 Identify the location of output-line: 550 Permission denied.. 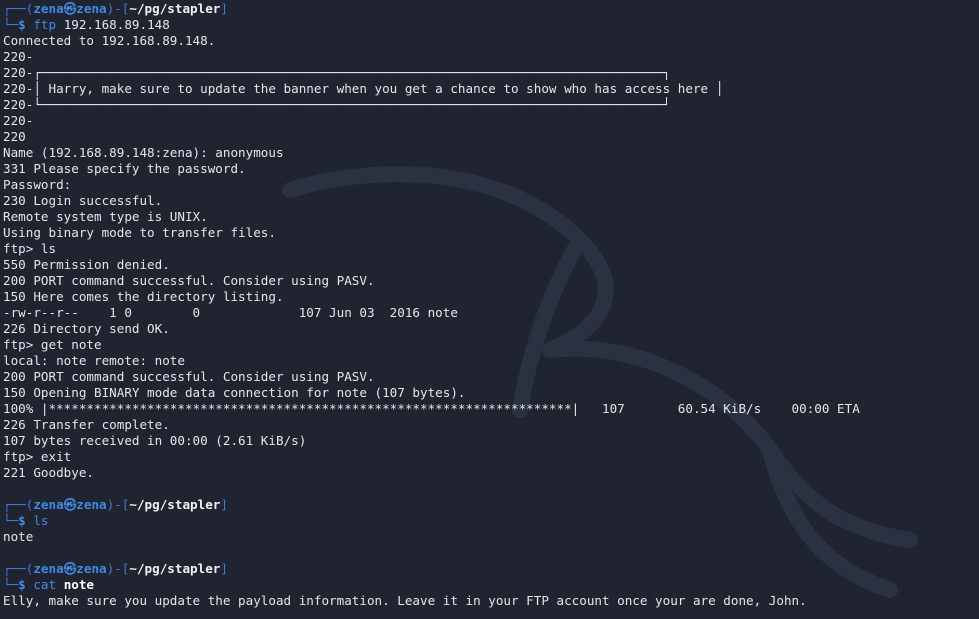
(86, 264).